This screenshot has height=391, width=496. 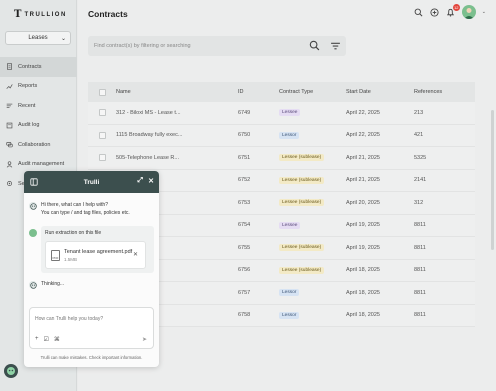 What do you see at coordinates (363, 135) in the screenshot?
I see `cell-start-date: April 22, 2025` at bounding box center [363, 135].